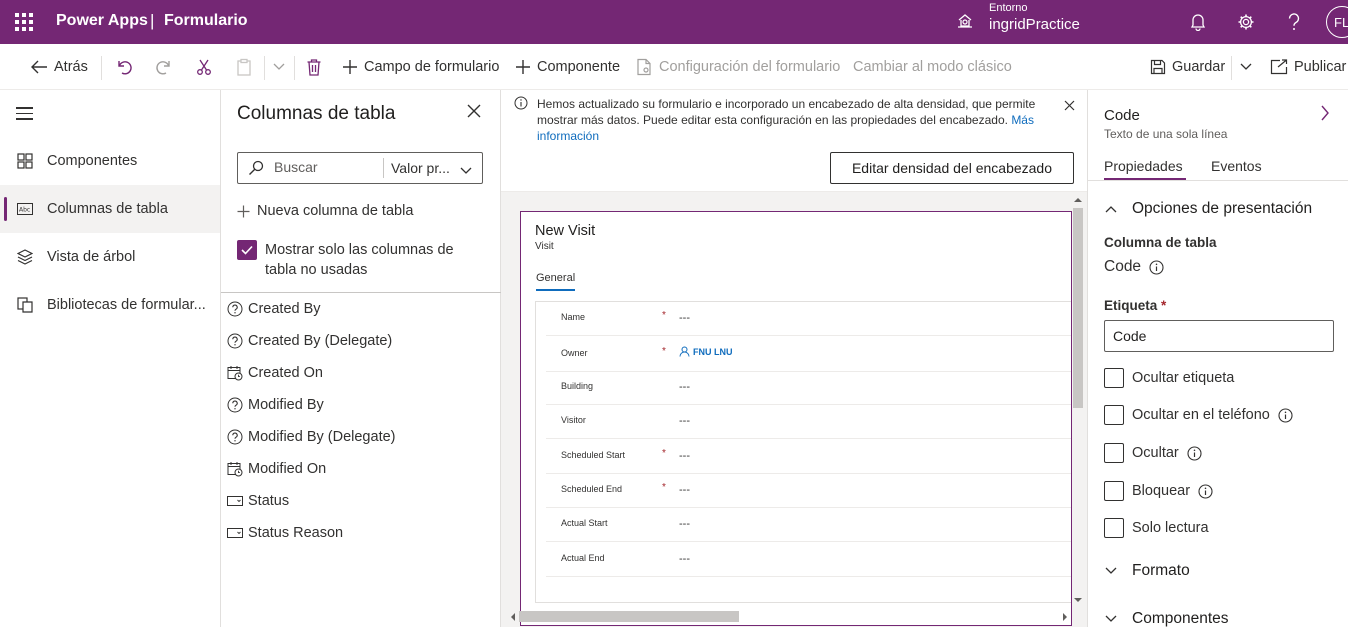 This screenshot has width=1348, height=627. I want to click on back-button: Atrás, so click(59, 67).